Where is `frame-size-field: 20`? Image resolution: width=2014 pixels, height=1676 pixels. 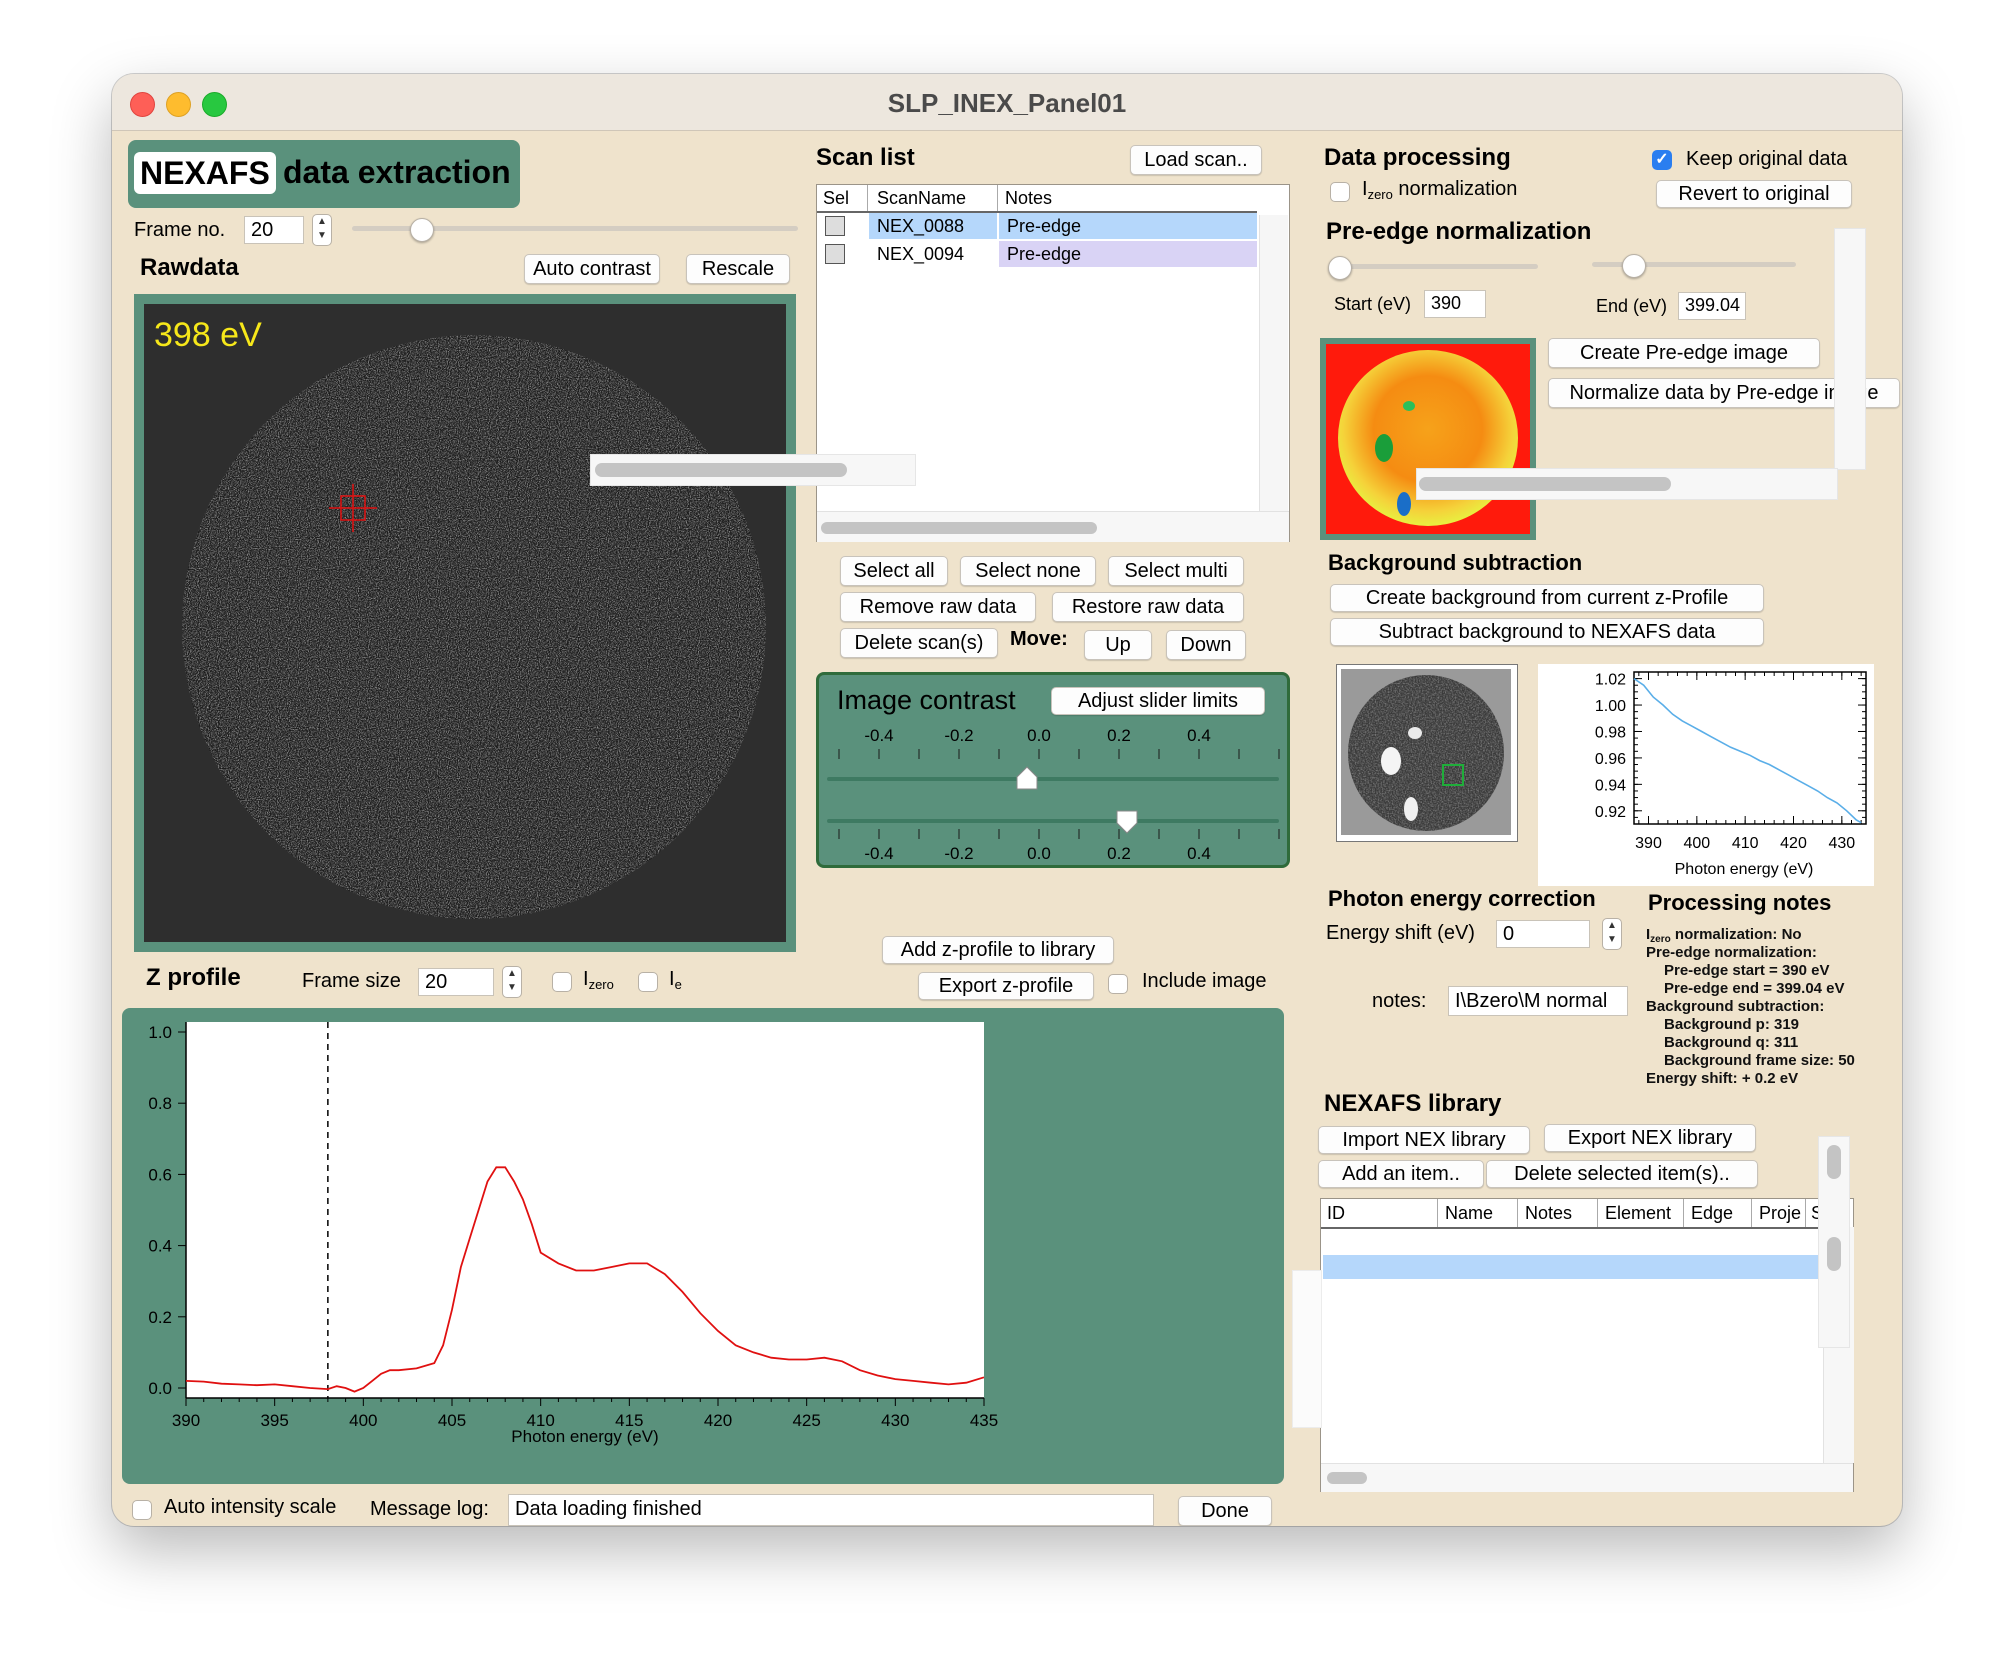 frame-size-field: 20 is located at coordinates (456, 982).